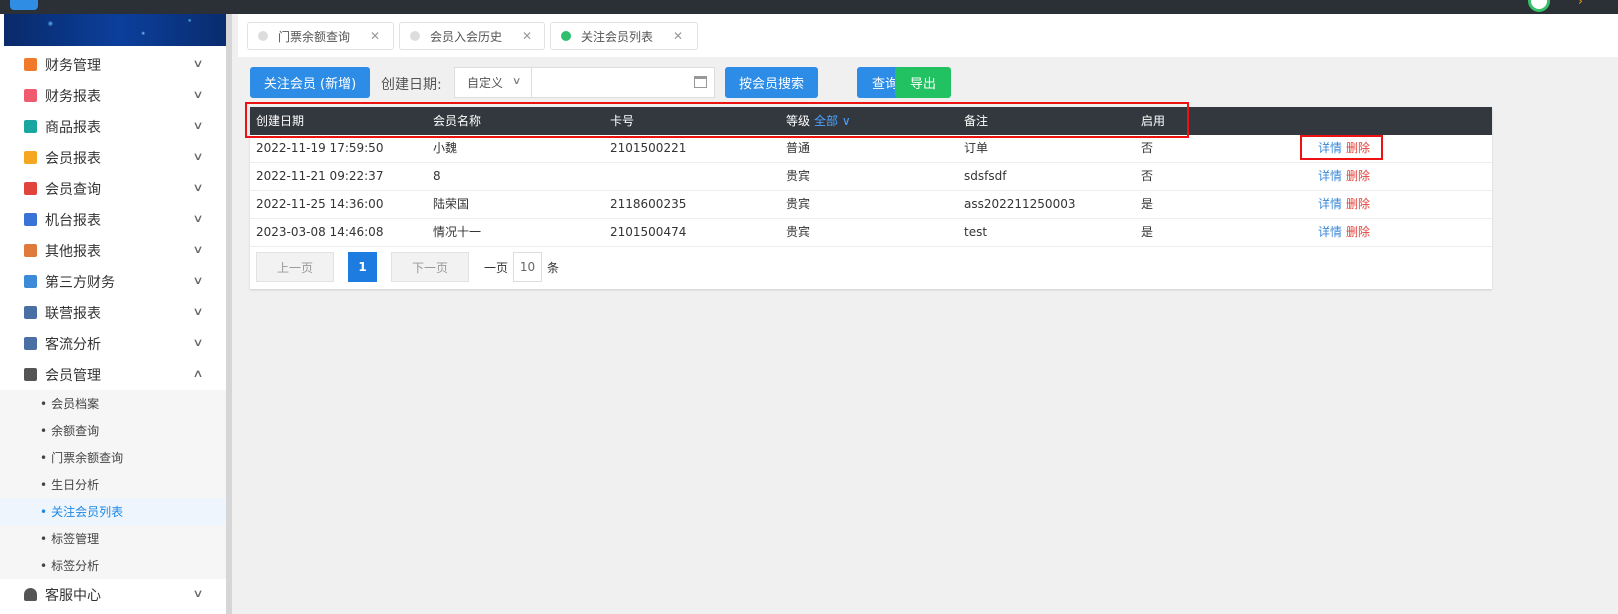 The height and width of the screenshot is (614, 1618). Describe the element at coordinates (1020, 204) in the screenshot. I see `cell-remark: ass202211250003` at that location.